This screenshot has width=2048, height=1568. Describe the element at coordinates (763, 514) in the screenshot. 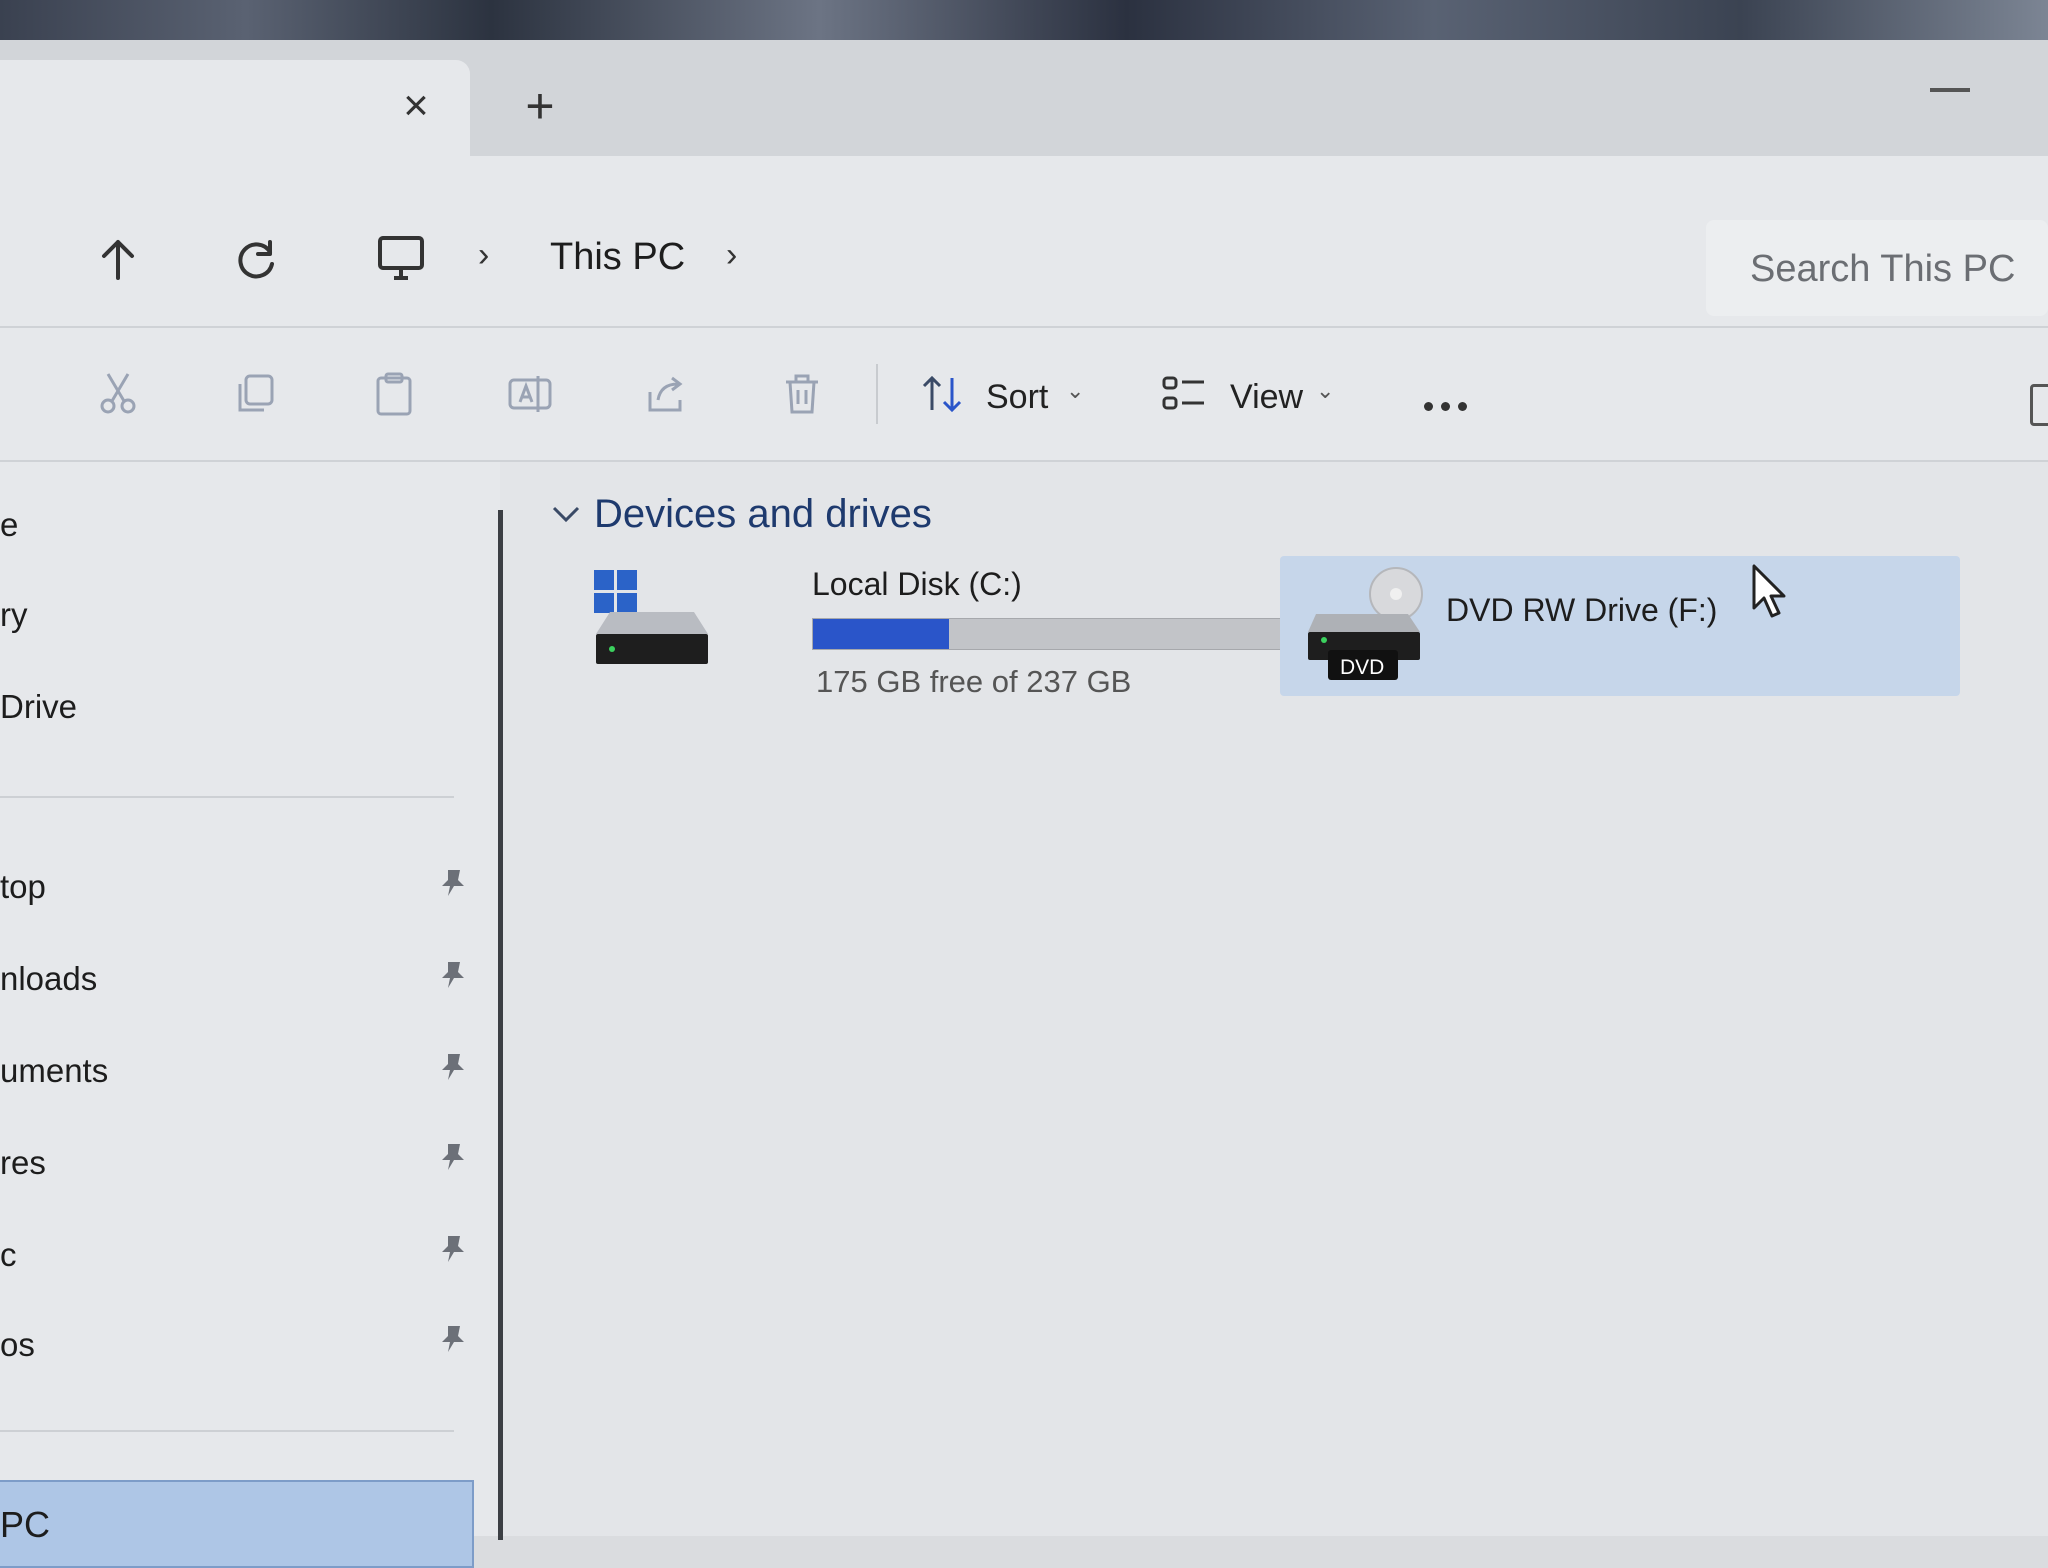

I see `group-header: Devices and drives` at that location.